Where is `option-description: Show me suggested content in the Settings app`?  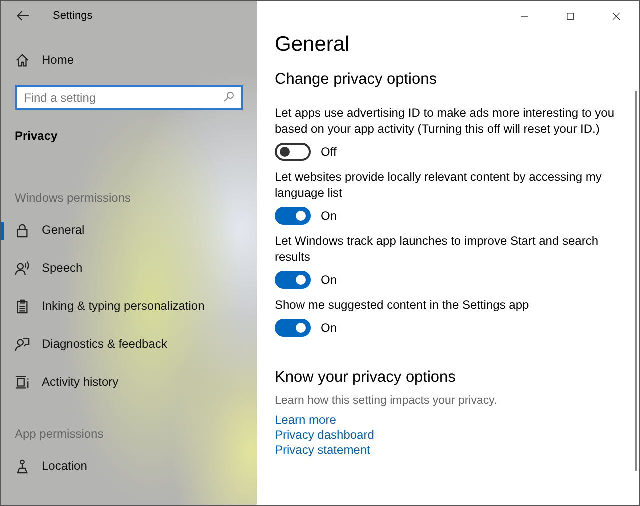
option-description: Show me suggested content in the Settings app is located at coordinates (402, 305).